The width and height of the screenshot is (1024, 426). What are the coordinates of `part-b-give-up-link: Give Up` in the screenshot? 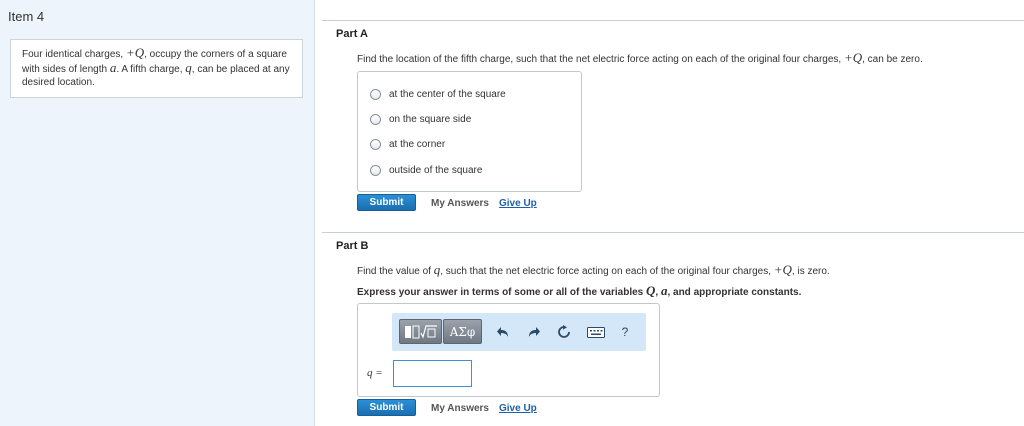 It's located at (518, 408).